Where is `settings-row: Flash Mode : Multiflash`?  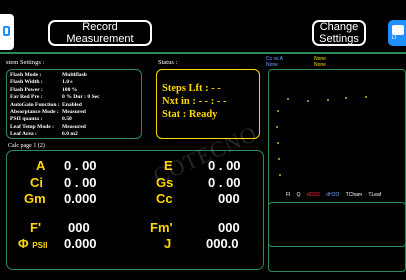
settings-row: Flash Mode : Multiflash is located at coordinates (48, 75).